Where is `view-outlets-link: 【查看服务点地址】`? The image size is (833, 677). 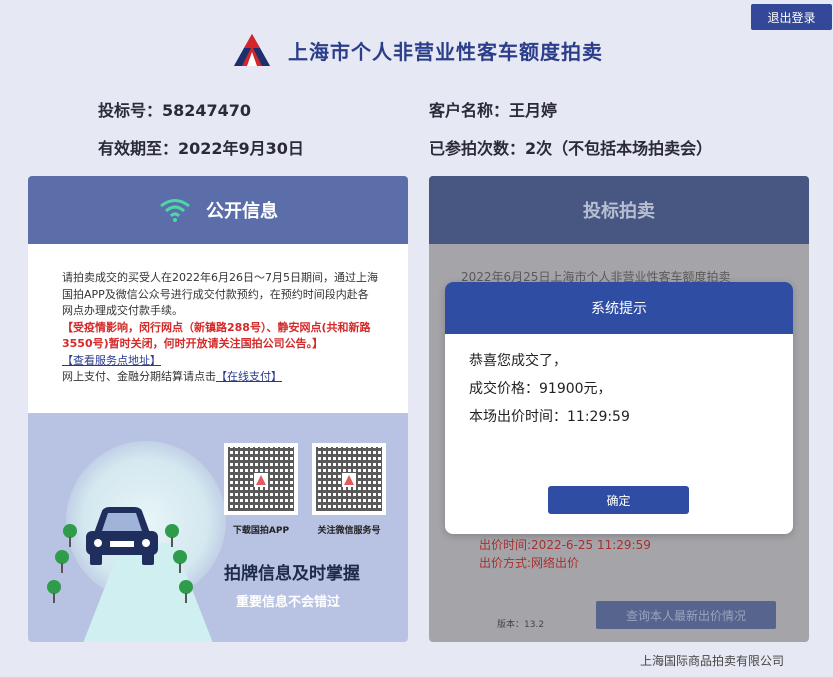
view-outlets-link: 【查看服务点地址】 is located at coordinates (111, 360).